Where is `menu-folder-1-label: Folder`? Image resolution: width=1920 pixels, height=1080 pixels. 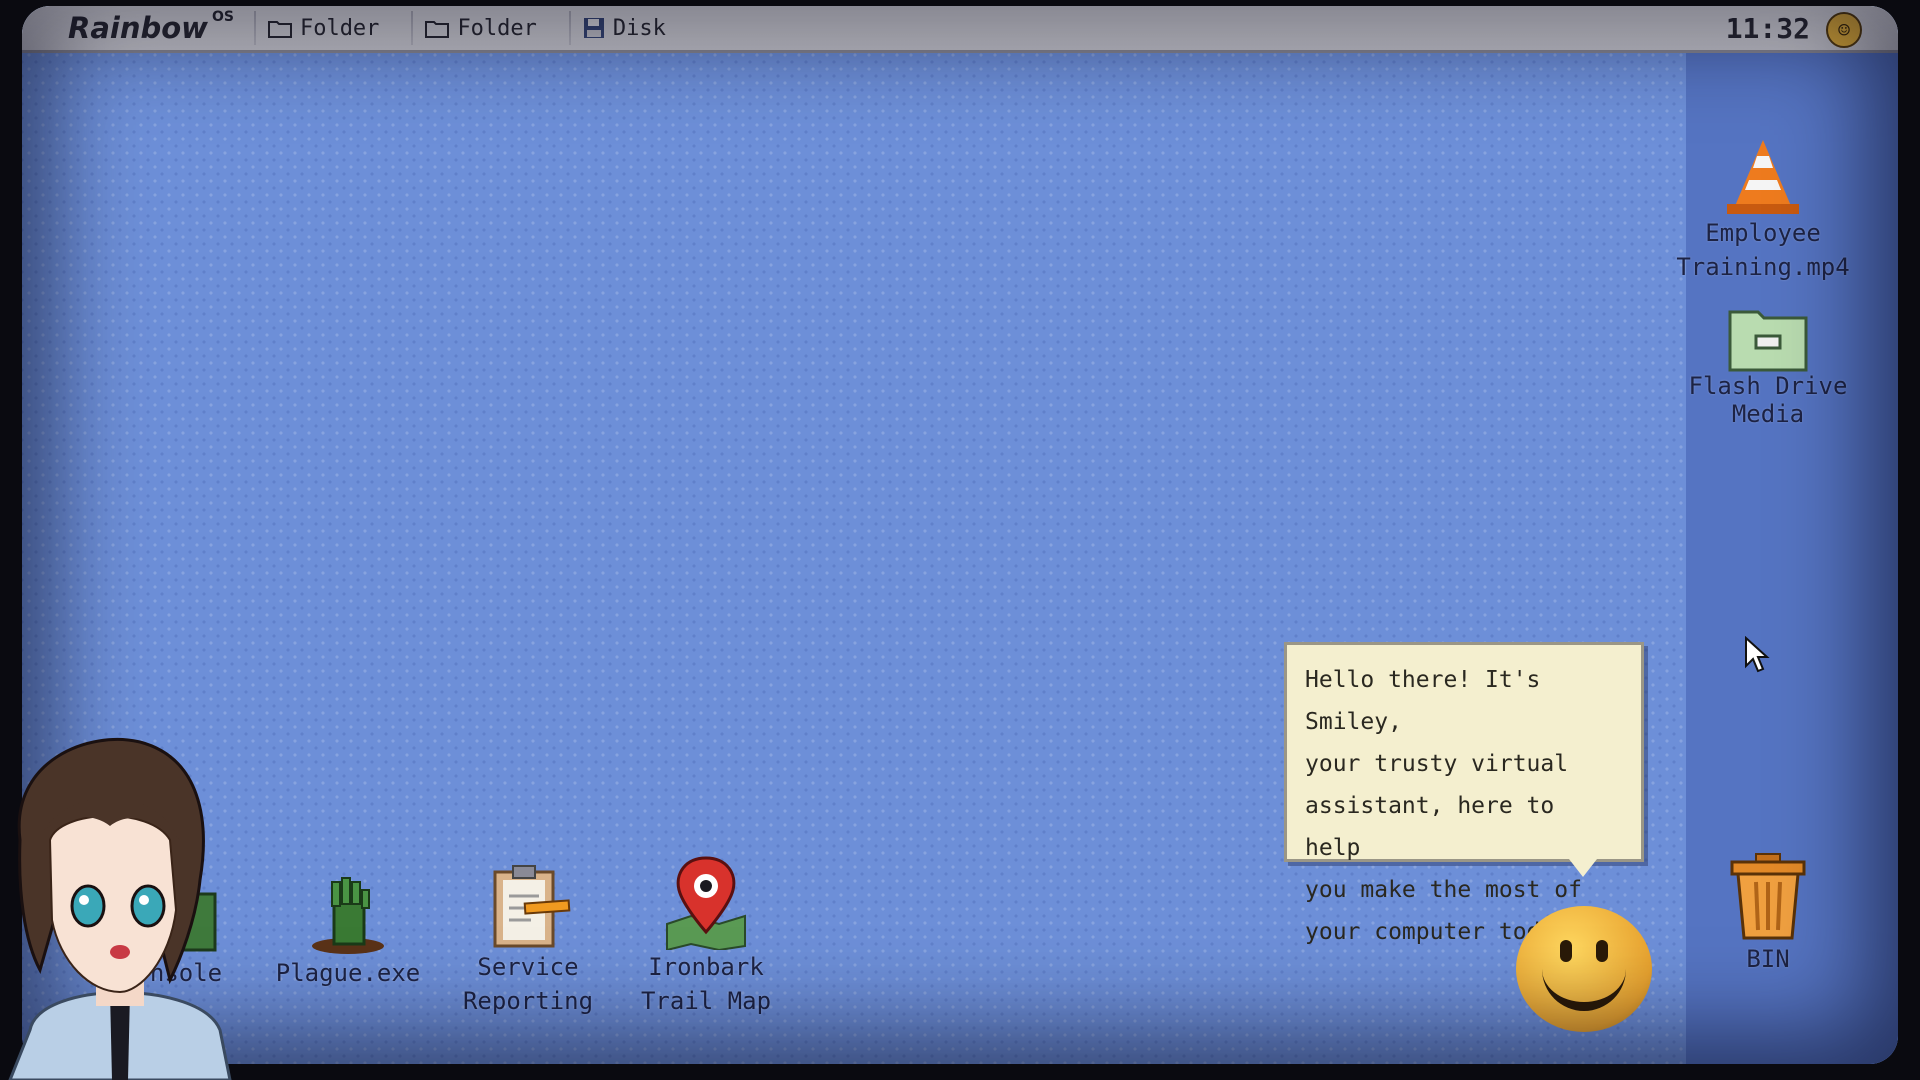 menu-folder-1-label: Folder is located at coordinates (339, 28).